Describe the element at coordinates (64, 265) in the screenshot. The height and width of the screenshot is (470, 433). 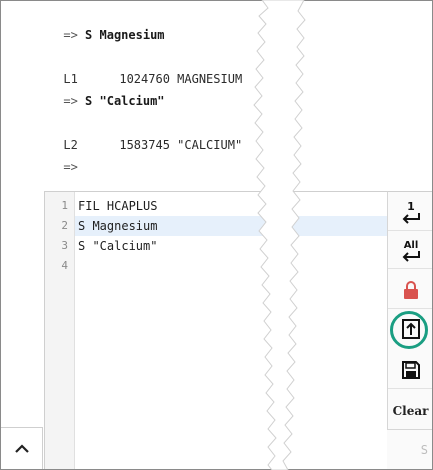
I see `line-number: 4` at that location.